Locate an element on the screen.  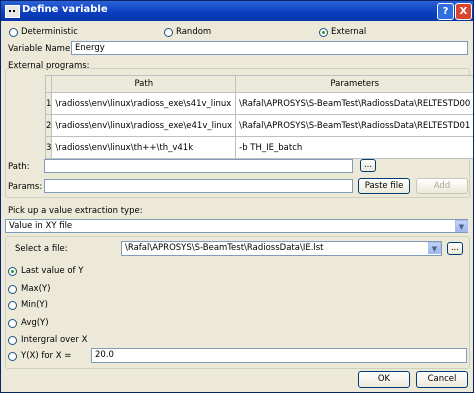
radio-y-of-x-label: Y(X) for X = is located at coordinates (46, 356).